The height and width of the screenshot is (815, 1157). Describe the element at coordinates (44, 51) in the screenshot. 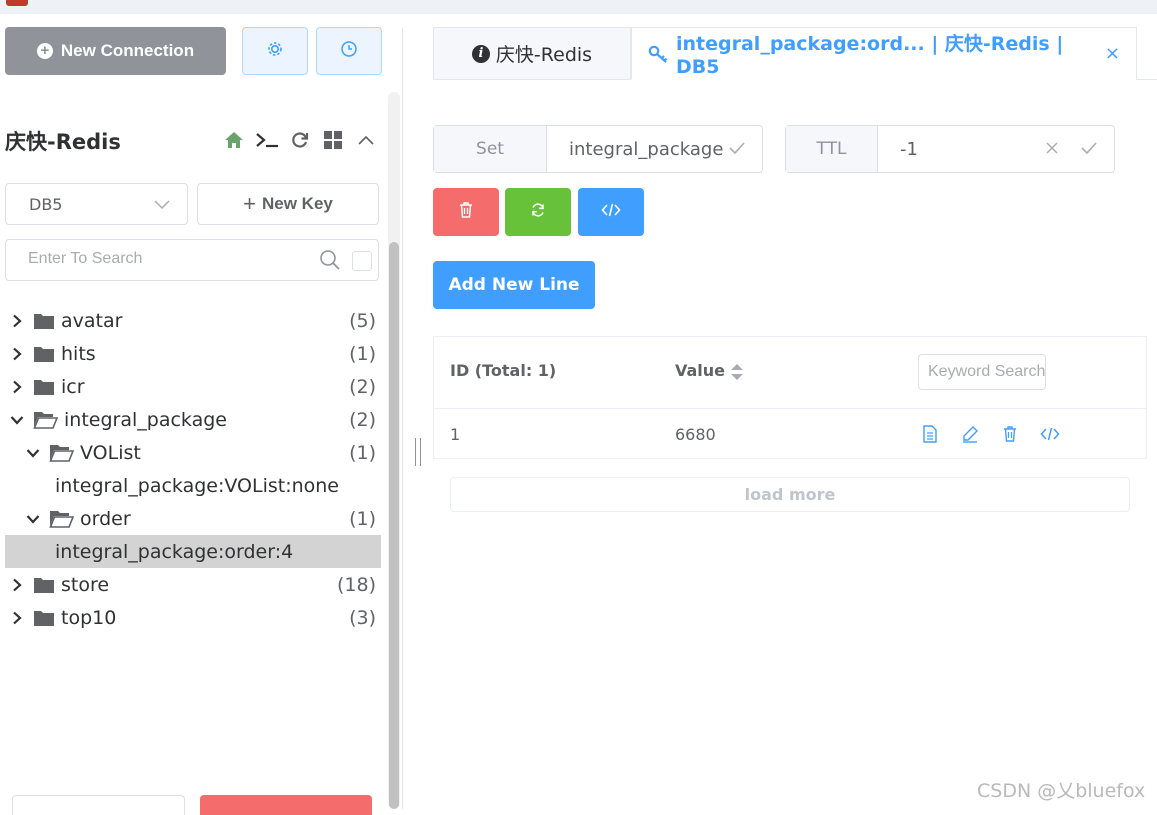

I see `plus-circle-icon: +` at that location.